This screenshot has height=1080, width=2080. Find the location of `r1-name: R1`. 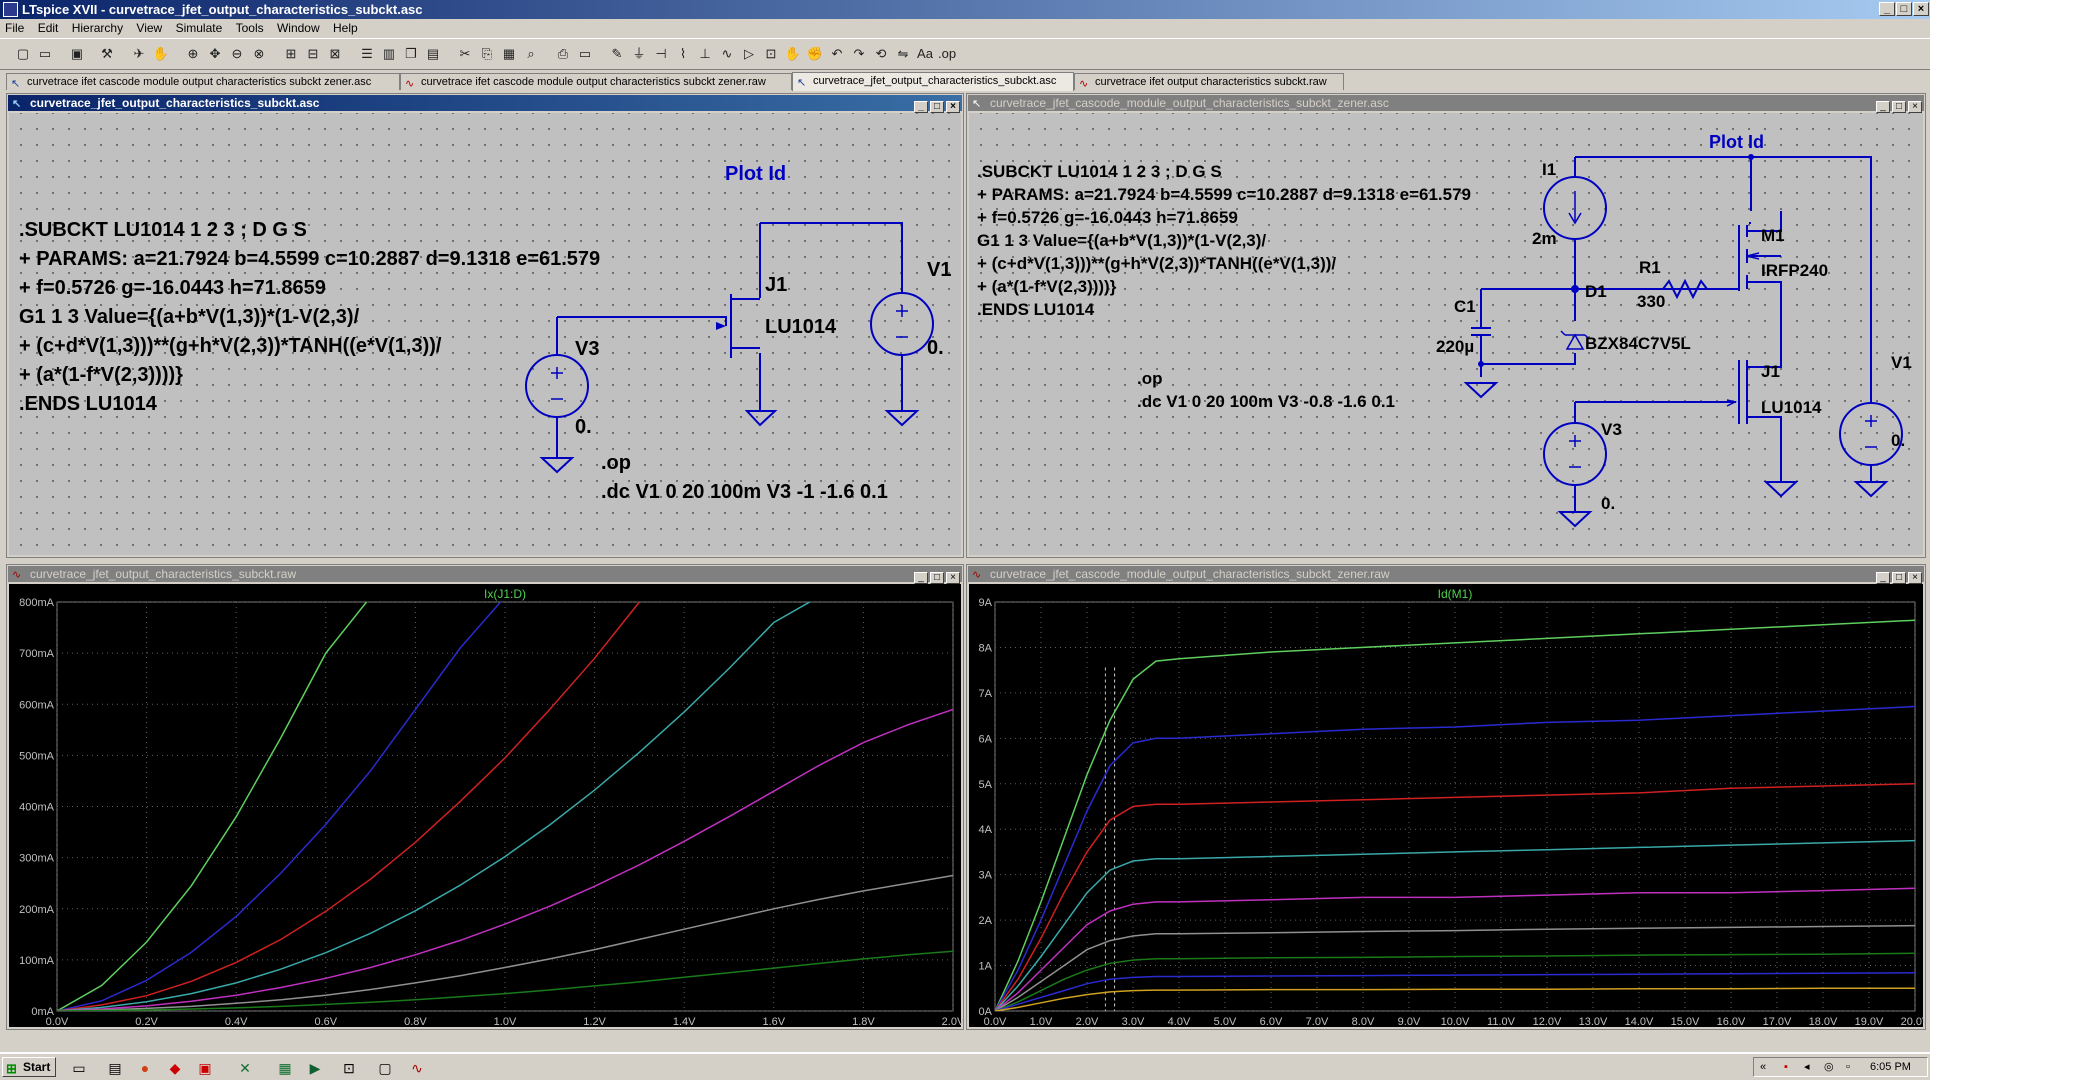

r1-name: R1 is located at coordinates (1650, 267).